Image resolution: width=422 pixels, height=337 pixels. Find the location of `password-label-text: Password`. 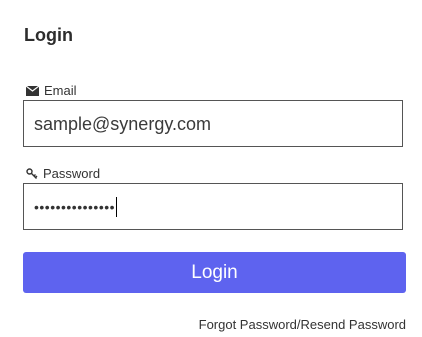

password-label-text: Password is located at coordinates (72, 173).